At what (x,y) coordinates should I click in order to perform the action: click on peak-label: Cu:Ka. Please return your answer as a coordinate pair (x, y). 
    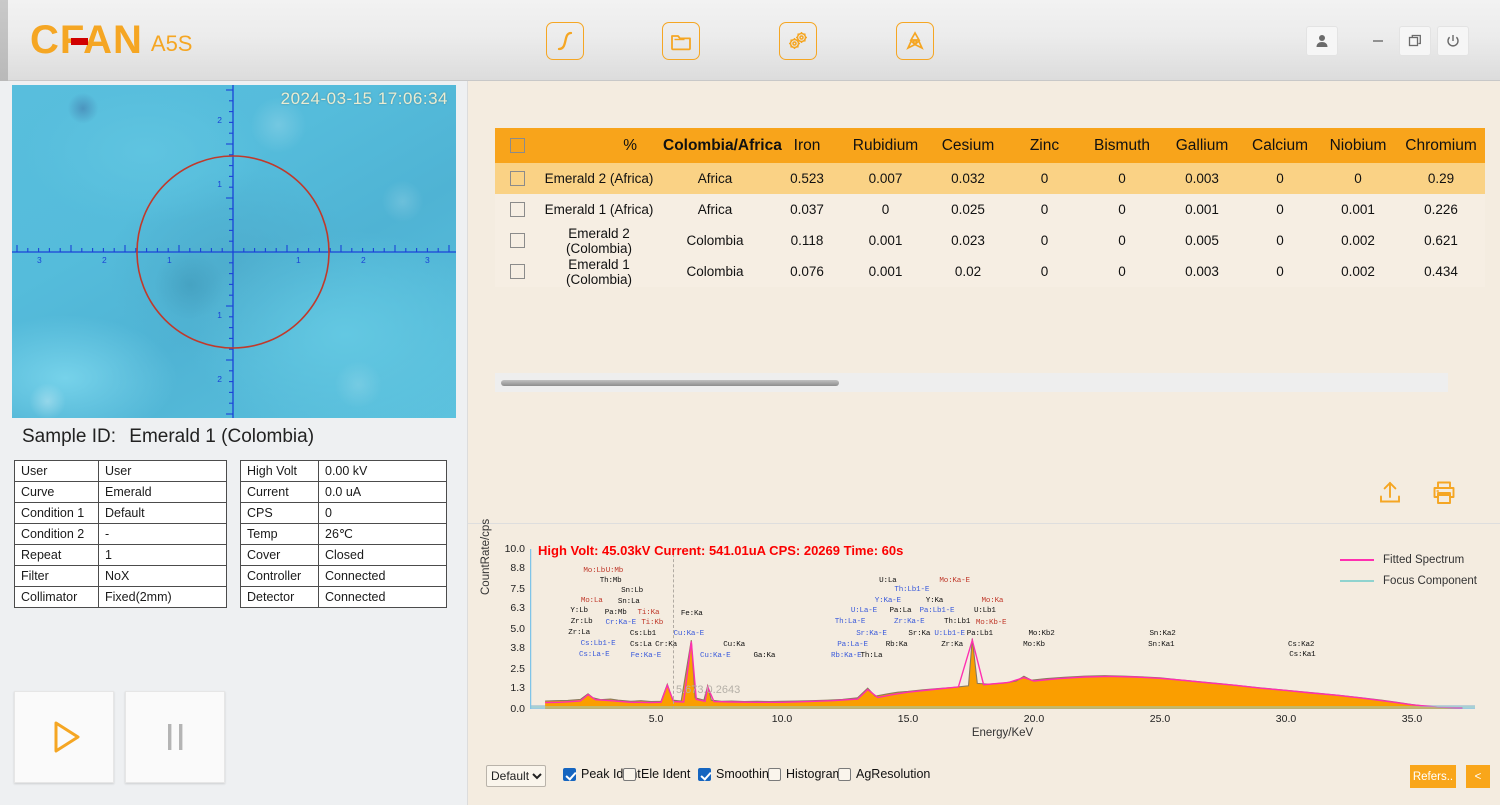
    Looking at the image, I should click on (734, 645).